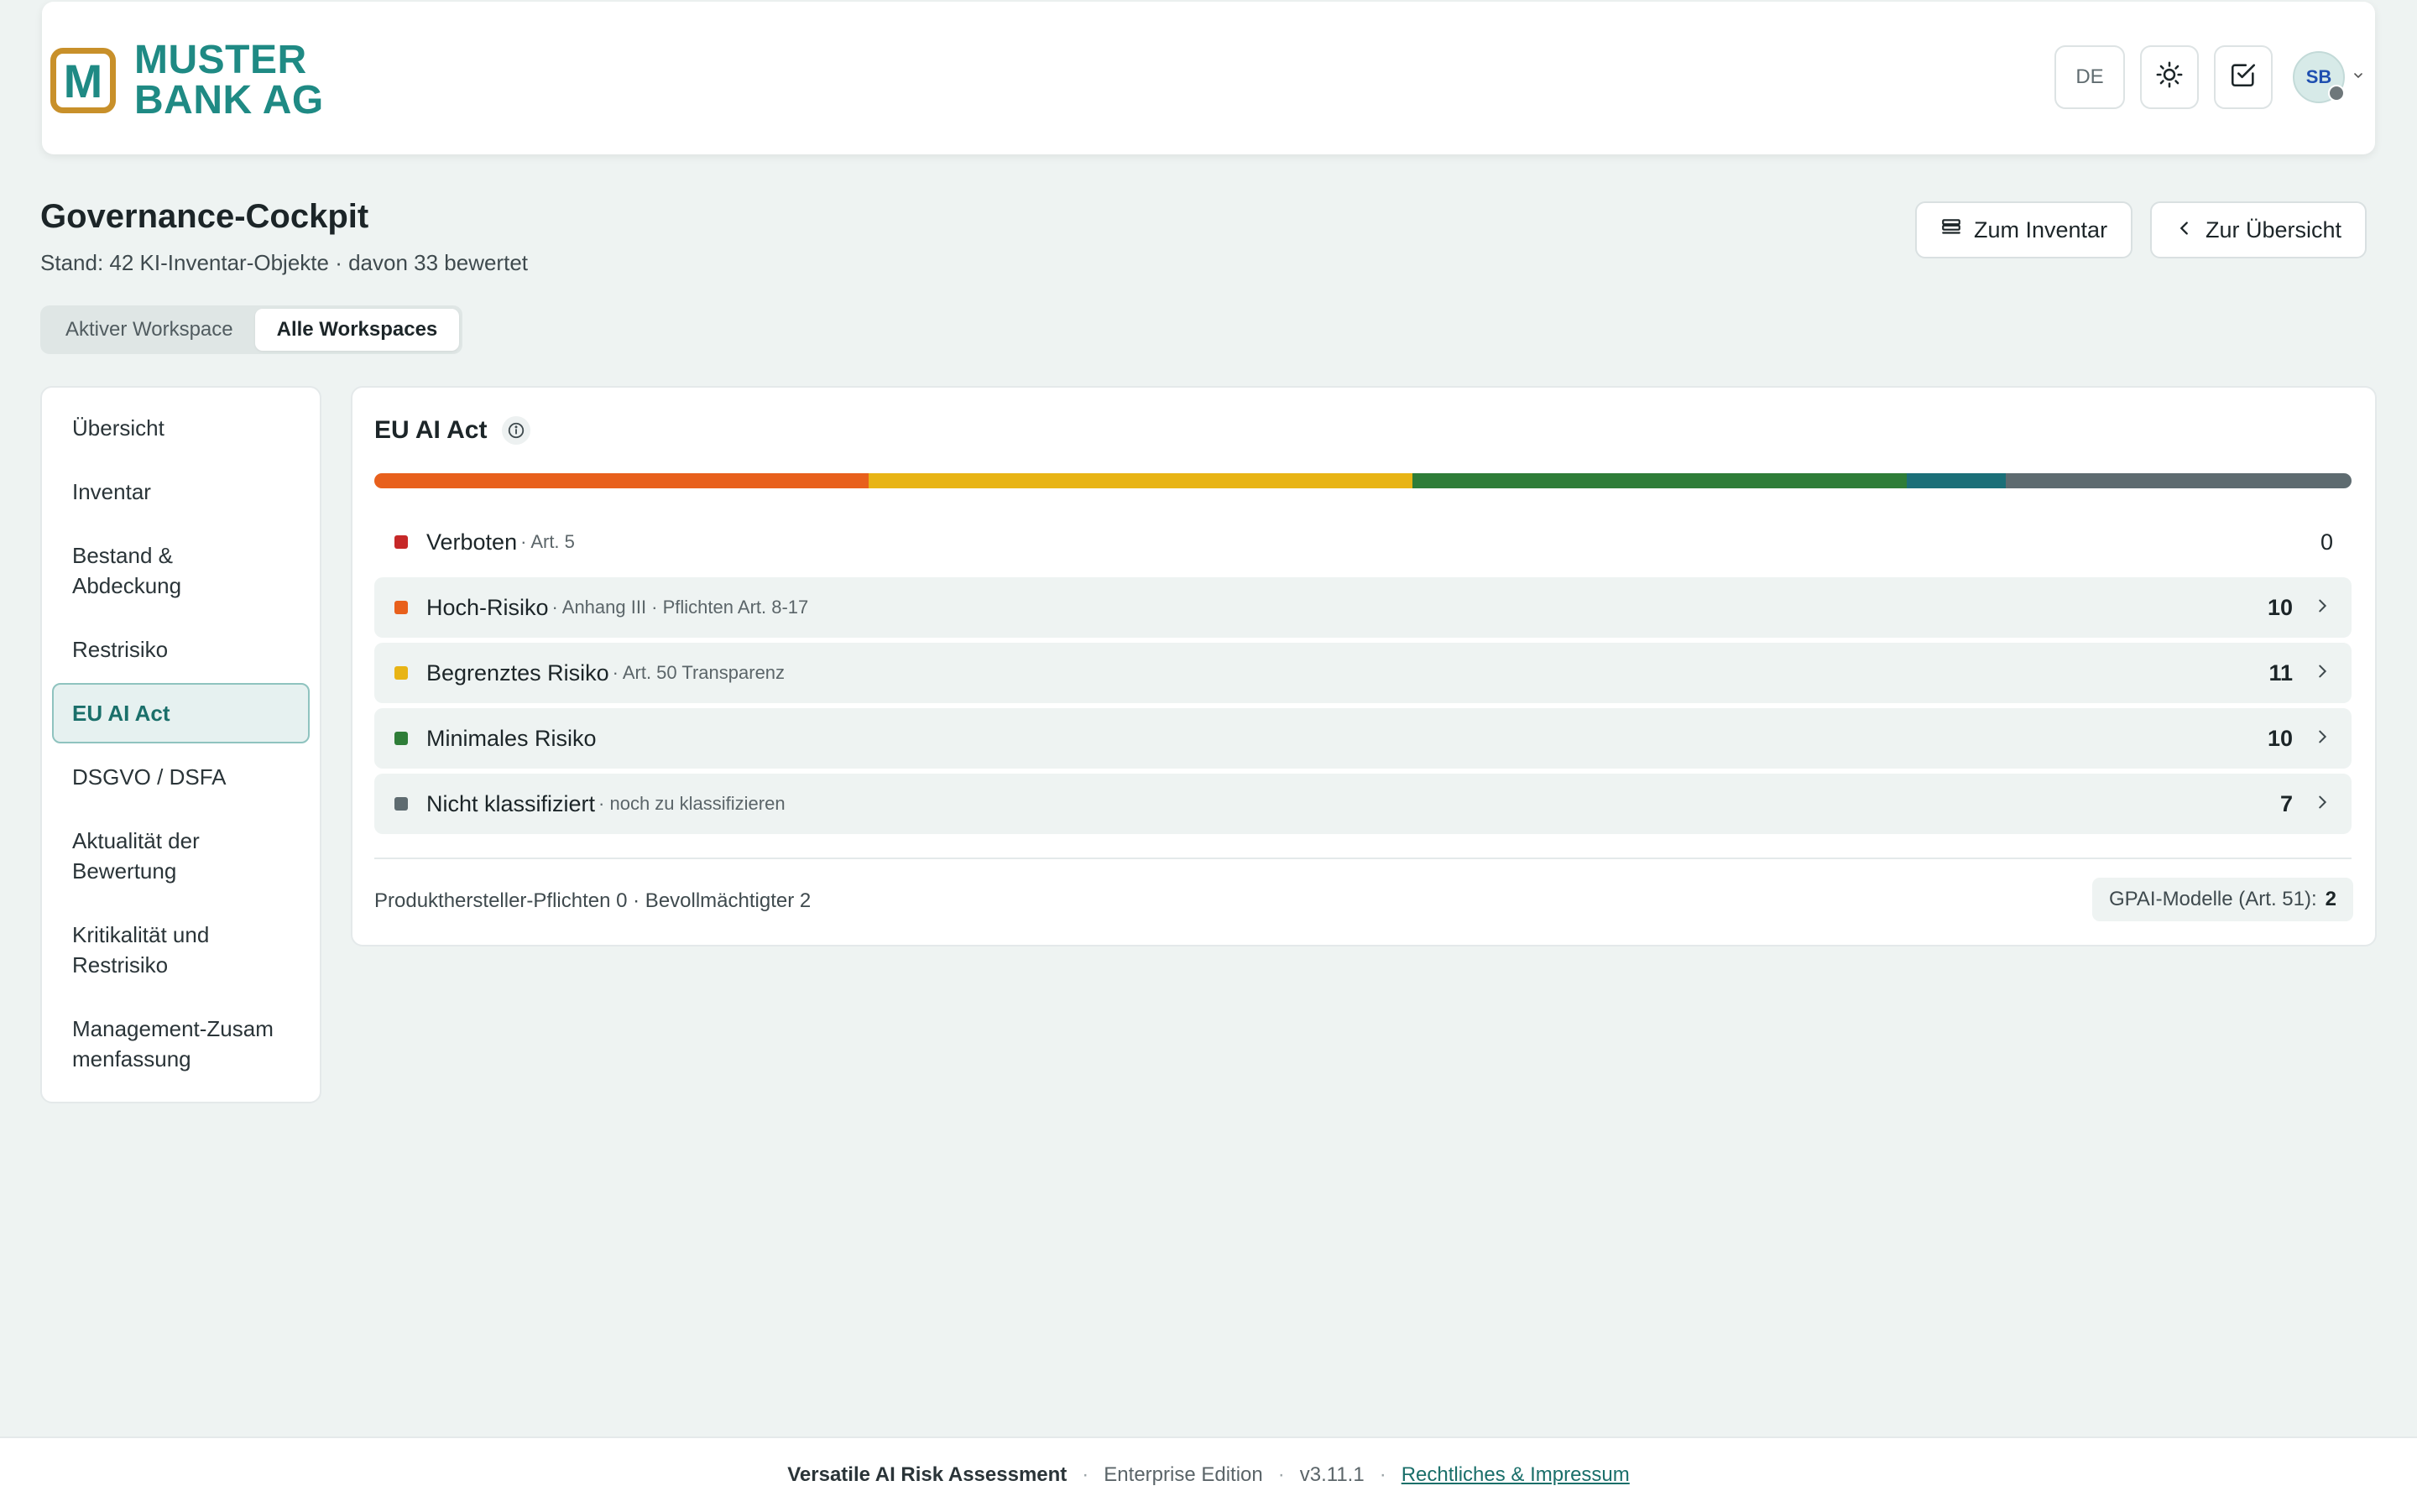  What do you see at coordinates (181, 428) in the screenshot?
I see `sidebar-item-overview: Übersicht` at bounding box center [181, 428].